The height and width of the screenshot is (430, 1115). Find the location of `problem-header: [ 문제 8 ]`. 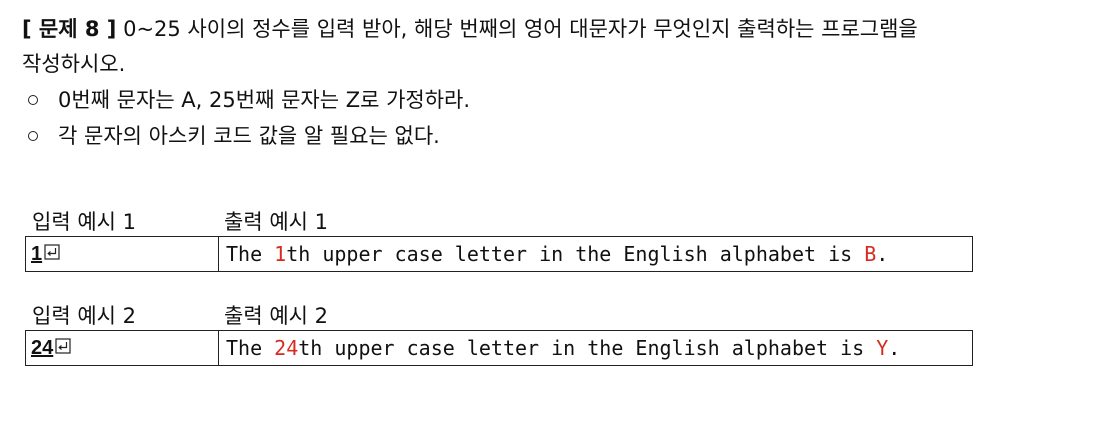

problem-header: [ 문제 8 ] is located at coordinates (69, 29).